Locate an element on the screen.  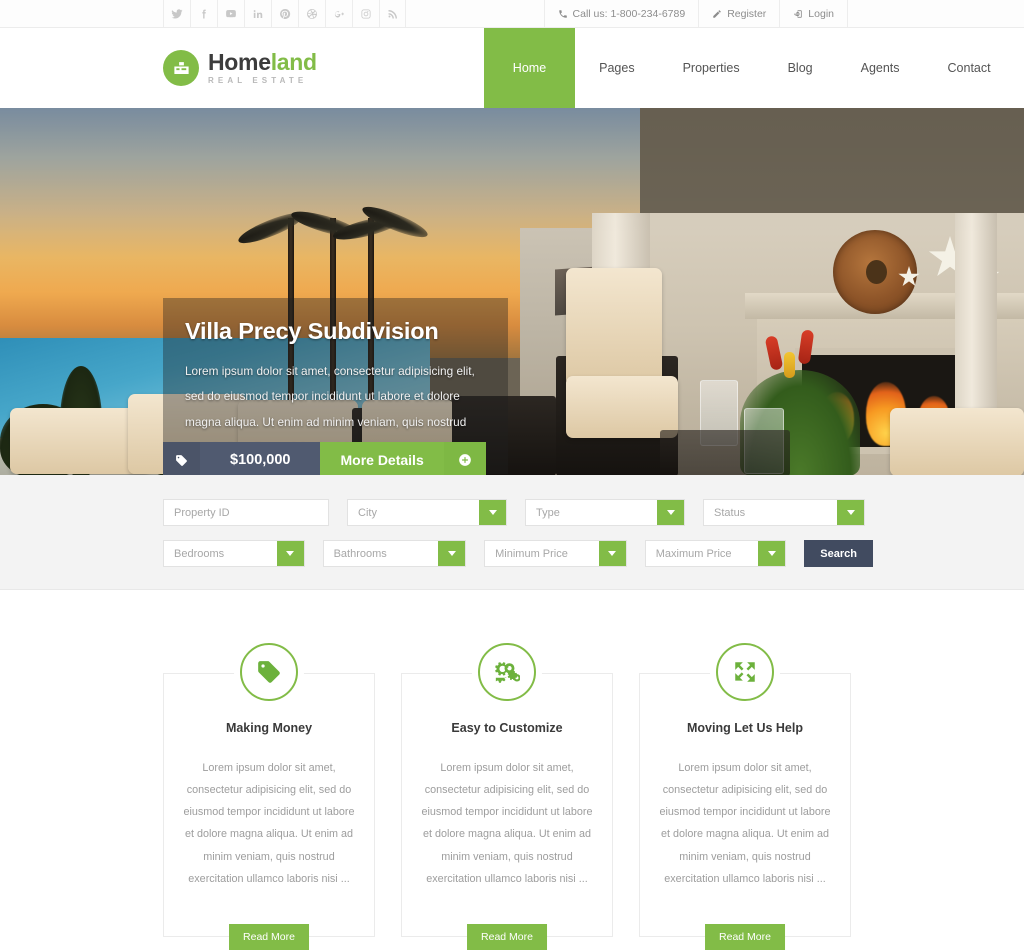
maximum-price-label: Maximum Price is located at coordinates (693, 553).